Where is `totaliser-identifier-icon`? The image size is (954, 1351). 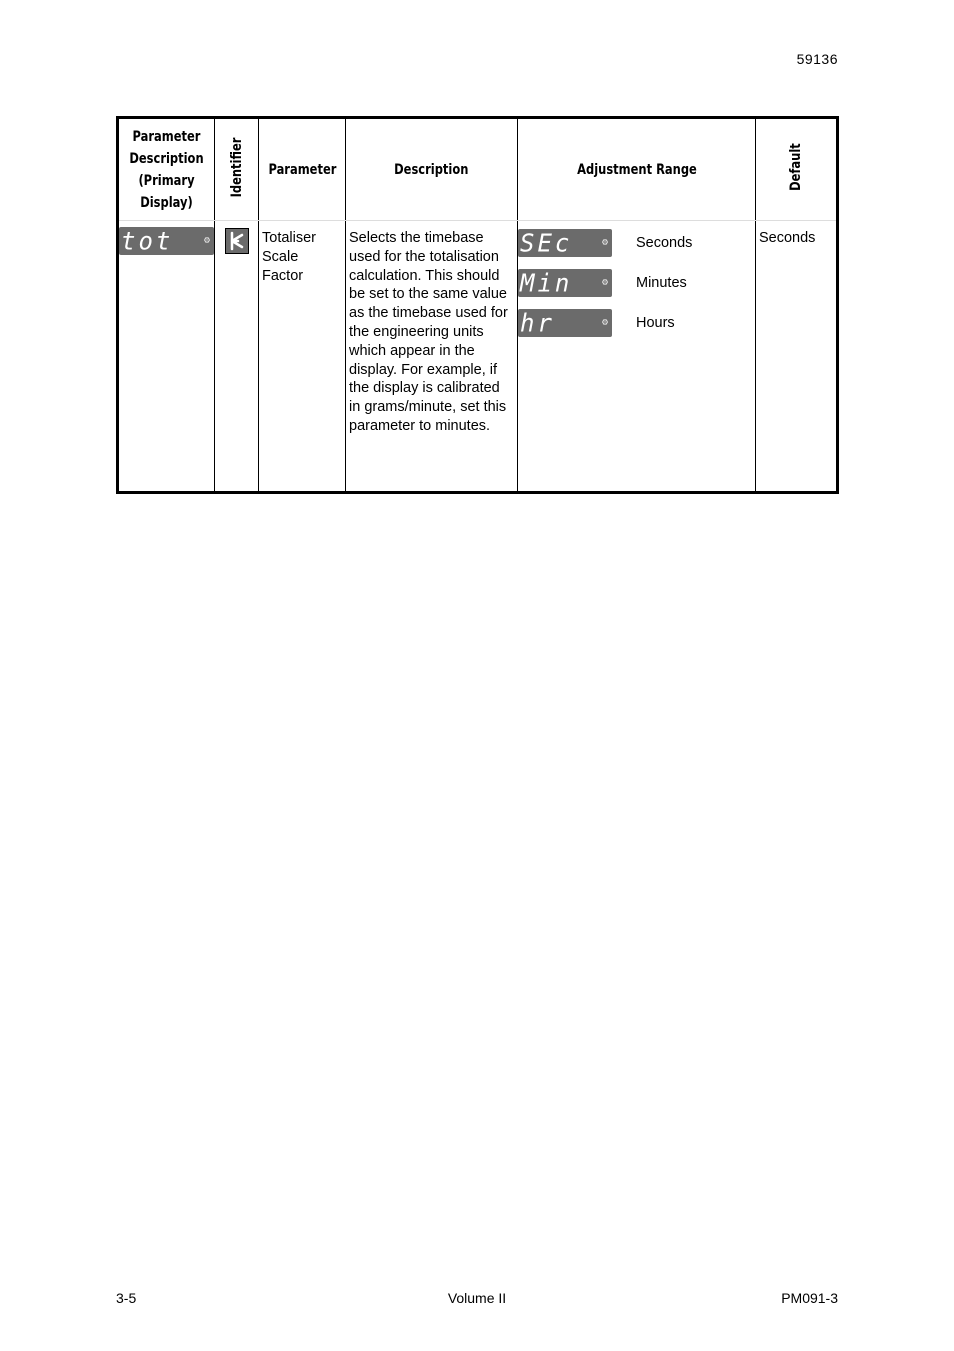
totaliser-identifier-icon is located at coordinates (236, 241).